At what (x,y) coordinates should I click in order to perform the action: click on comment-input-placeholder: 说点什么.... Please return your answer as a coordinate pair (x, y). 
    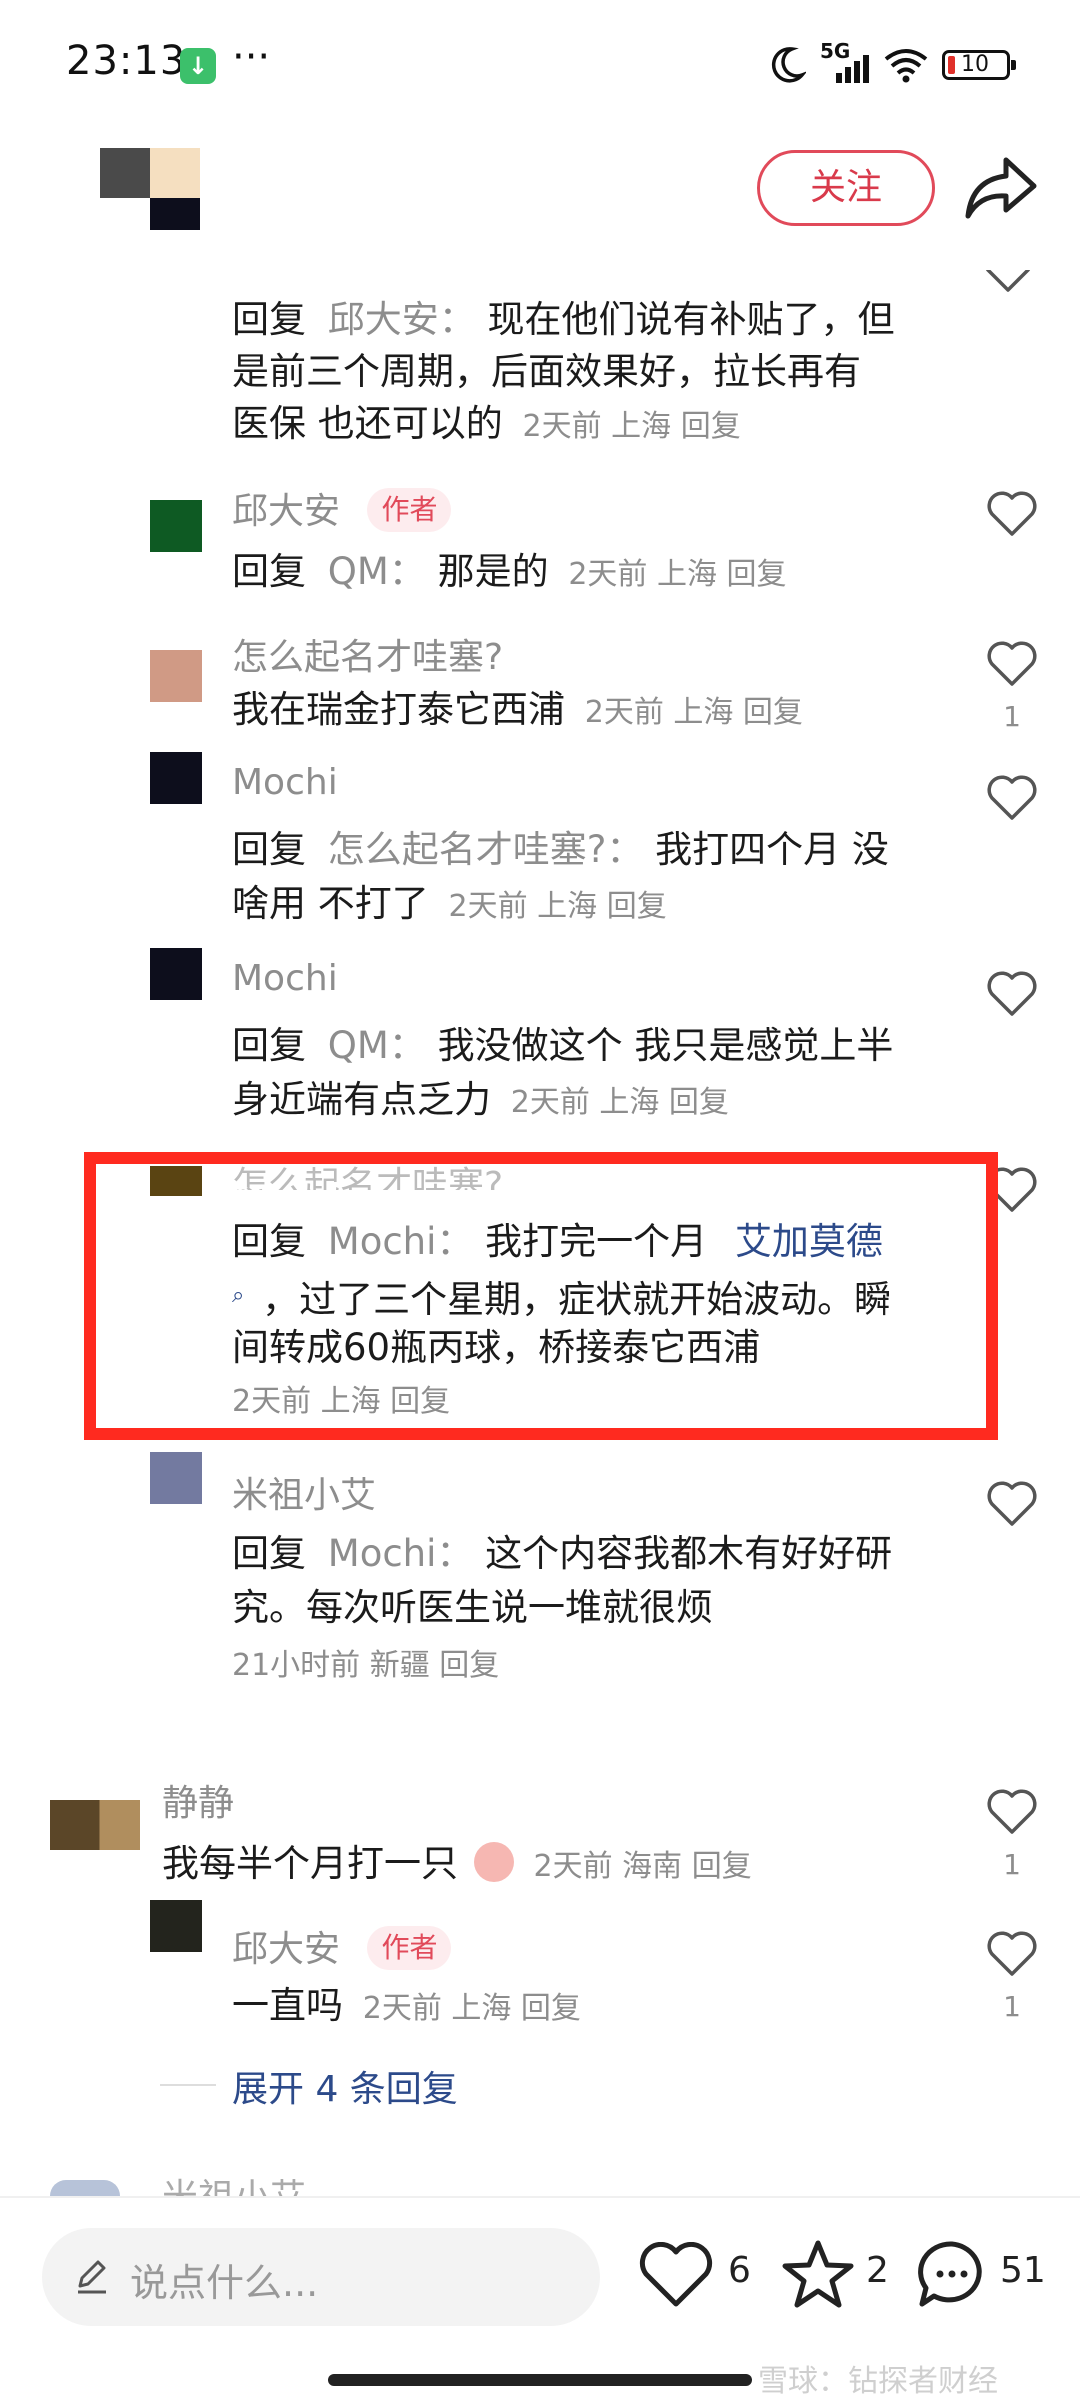
    Looking at the image, I should click on (224, 2283).